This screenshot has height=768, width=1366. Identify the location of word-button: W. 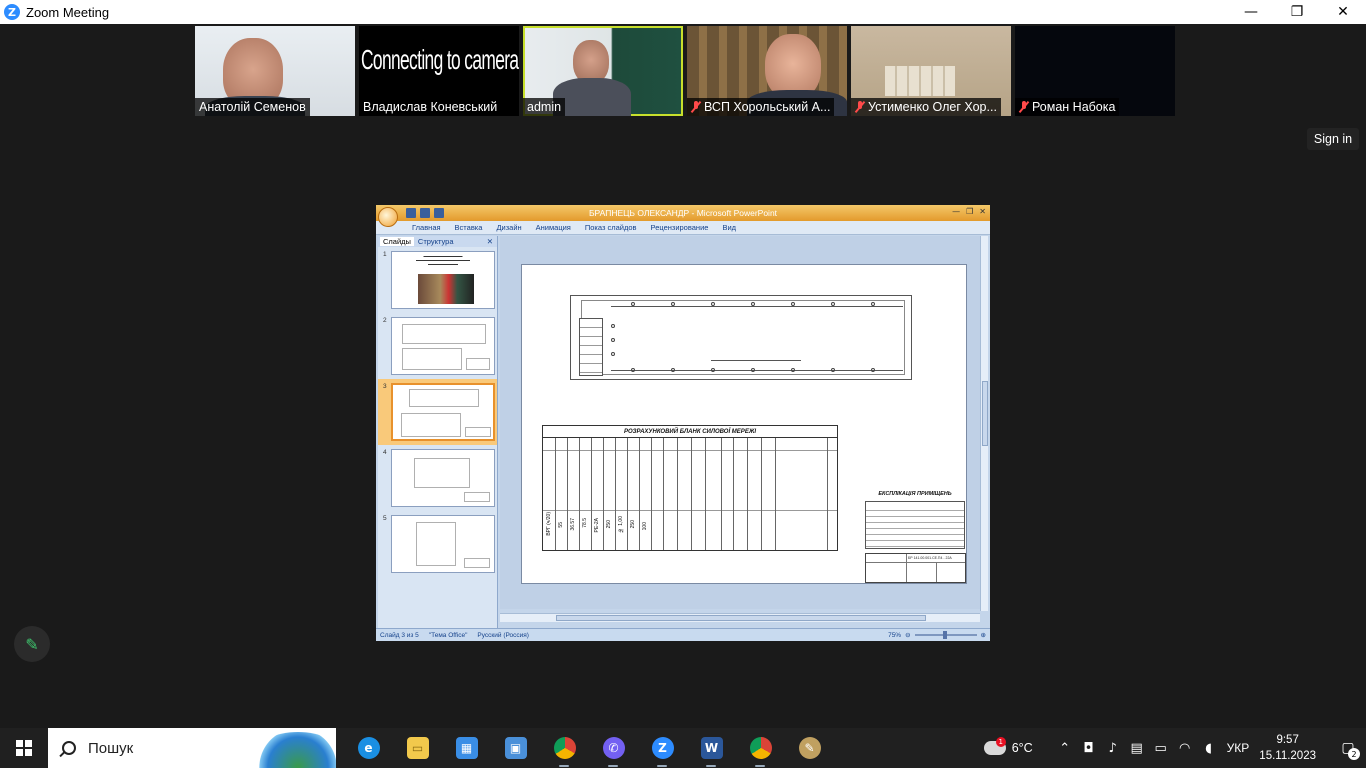
(711, 748).